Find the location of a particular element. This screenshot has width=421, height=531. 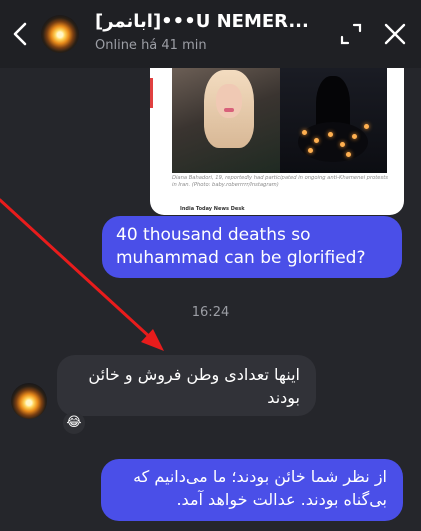

incoming-message: اینها تعدادی وطن فروش و خائن بودند is located at coordinates (186, 385).